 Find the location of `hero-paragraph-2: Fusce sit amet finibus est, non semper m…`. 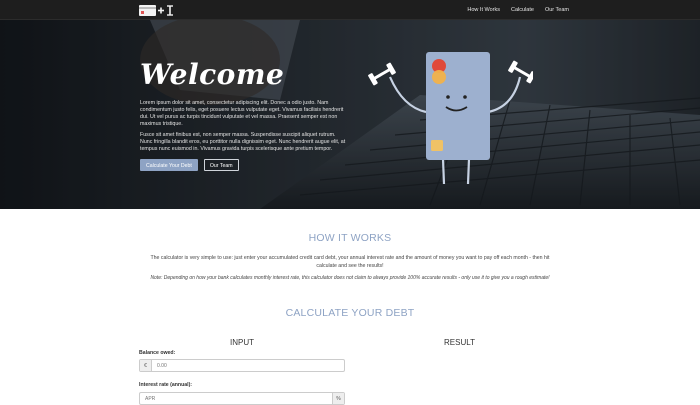

hero-paragraph-2: Fusce sit amet finibus est, non semper m… is located at coordinates (243, 142).